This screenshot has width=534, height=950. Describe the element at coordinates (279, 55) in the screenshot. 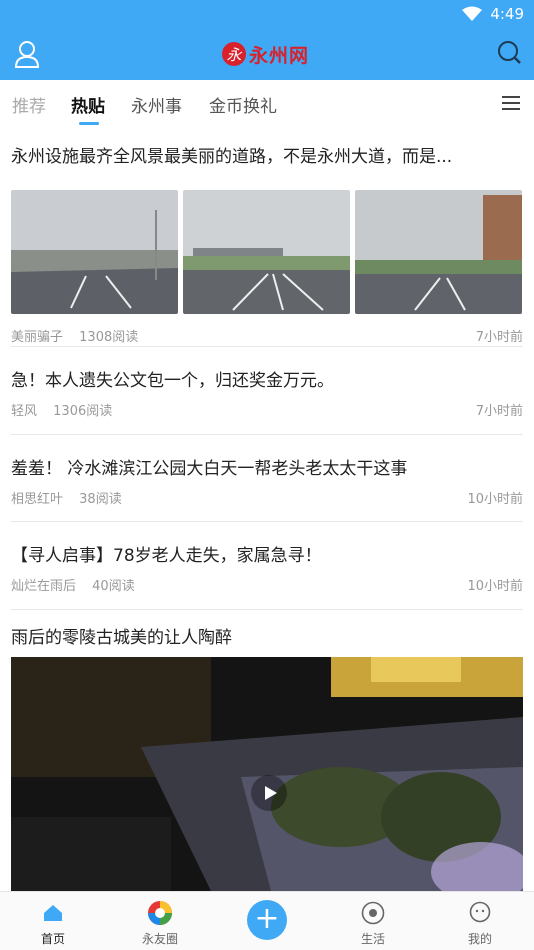

I see `logo-text: 永州网` at that location.